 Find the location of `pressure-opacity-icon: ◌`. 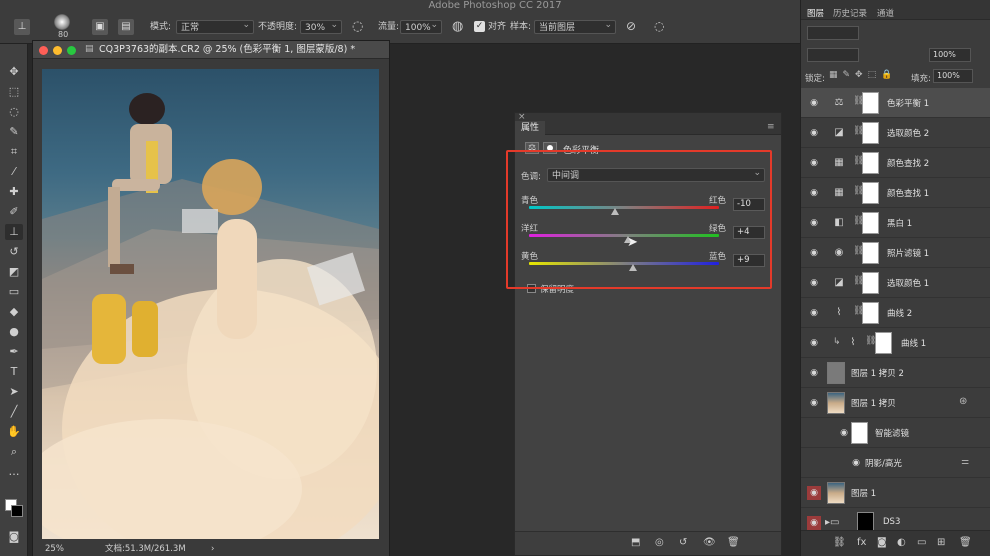

pressure-opacity-icon: ◌ is located at coordinates (357, 26).